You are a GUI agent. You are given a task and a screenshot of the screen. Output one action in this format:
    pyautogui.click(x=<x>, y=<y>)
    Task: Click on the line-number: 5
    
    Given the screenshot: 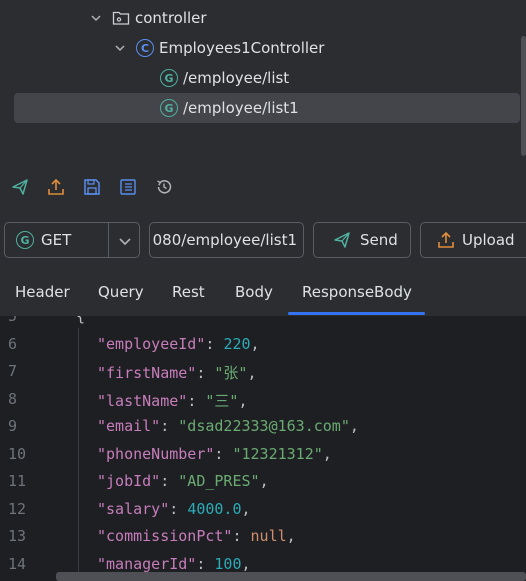 What is the action you would take?
    pyautogui.click(x=13, y=320)
    